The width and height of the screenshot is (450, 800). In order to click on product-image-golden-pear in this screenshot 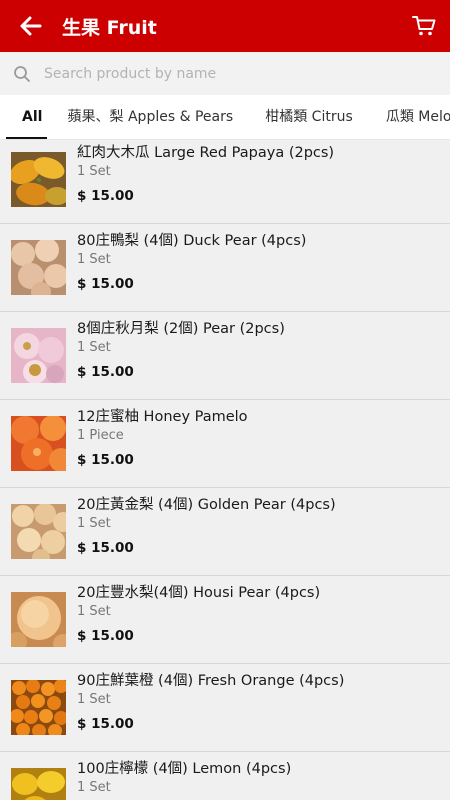, I will do `click(38, 531)`.